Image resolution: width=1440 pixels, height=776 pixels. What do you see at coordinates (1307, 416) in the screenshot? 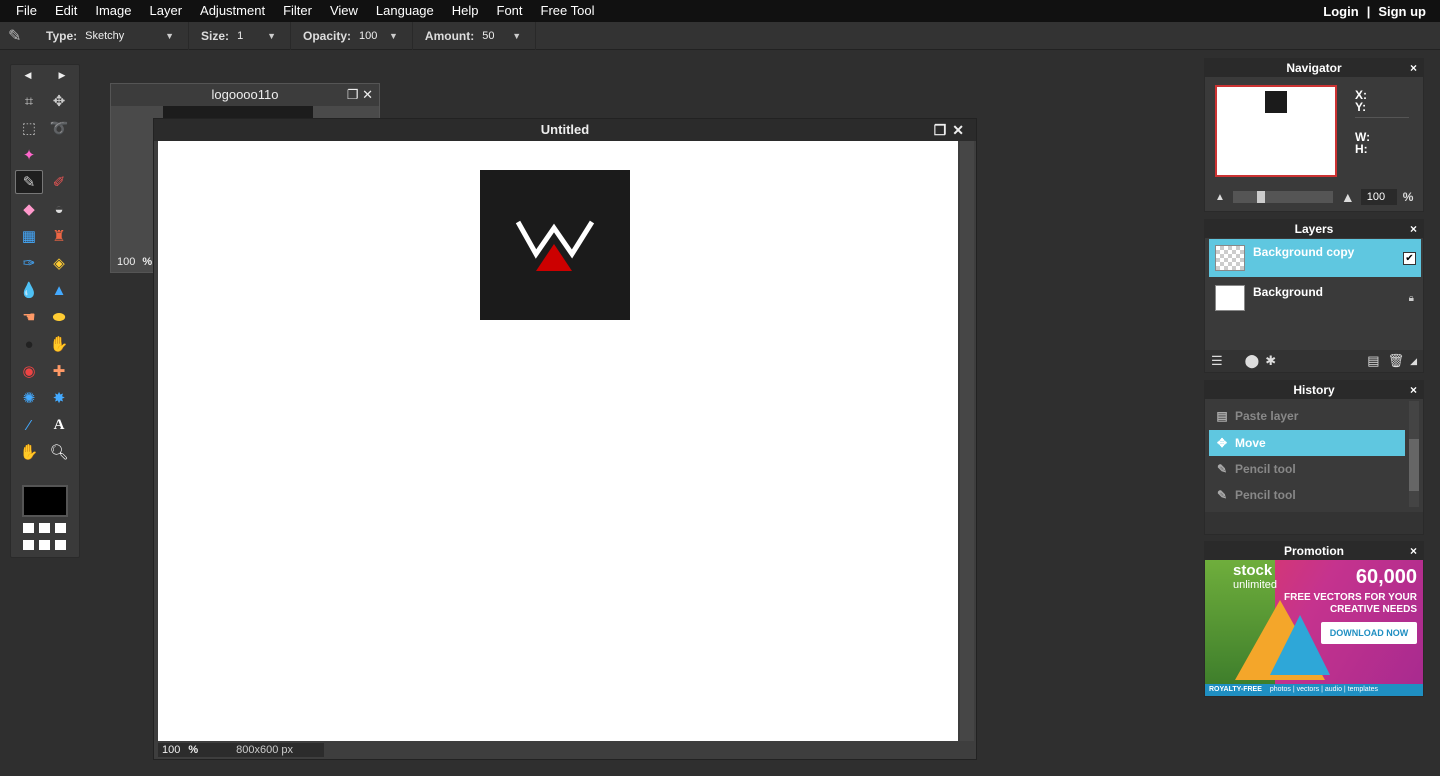
I see `history-item: ▤ Paste layer` at bounding box center [1307, 416].